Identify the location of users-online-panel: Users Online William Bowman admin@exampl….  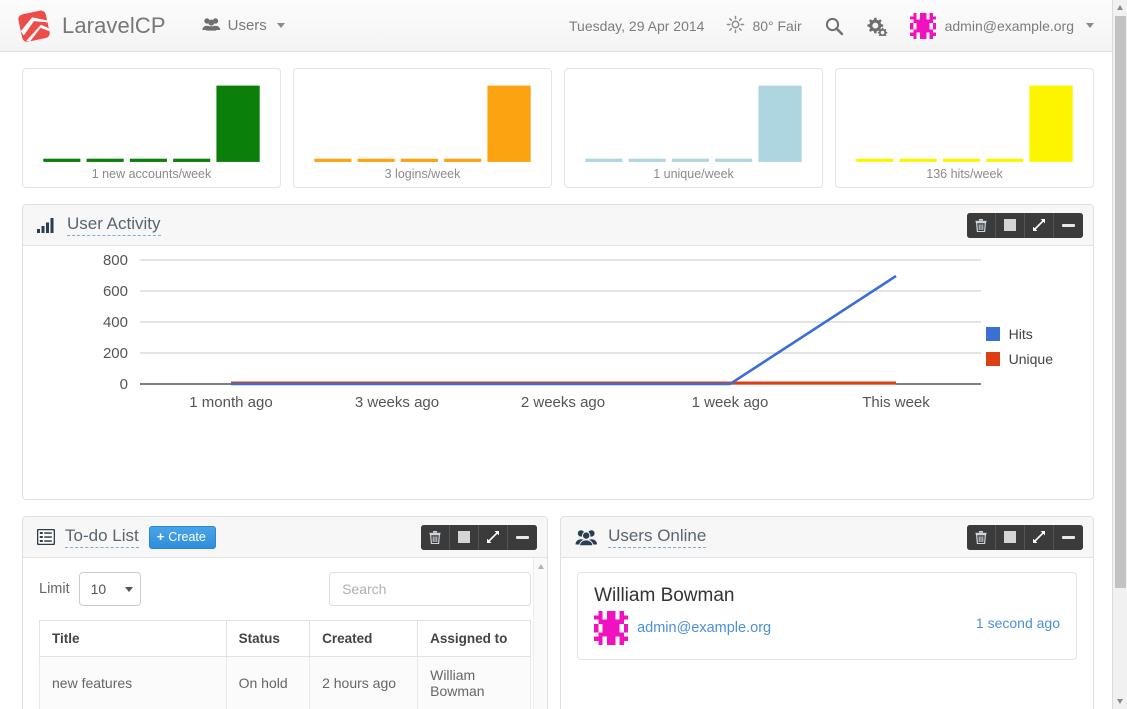
(827, 612).